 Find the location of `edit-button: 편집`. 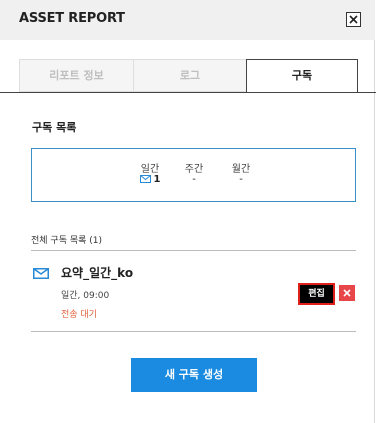

edit-button: 편집 is located at coordinates (316, 294).